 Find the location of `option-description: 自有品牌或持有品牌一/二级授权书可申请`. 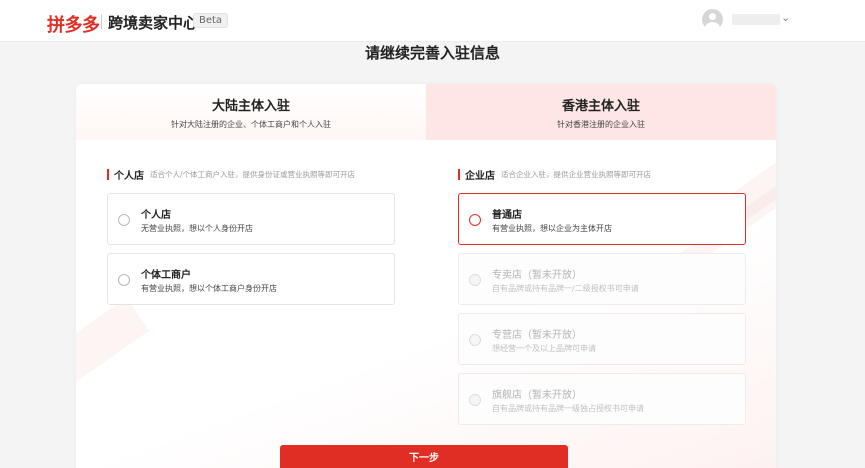

option-description: 自有品牌或持有品牌一/二级授权书可申请 is located at coordinates (565, 288).